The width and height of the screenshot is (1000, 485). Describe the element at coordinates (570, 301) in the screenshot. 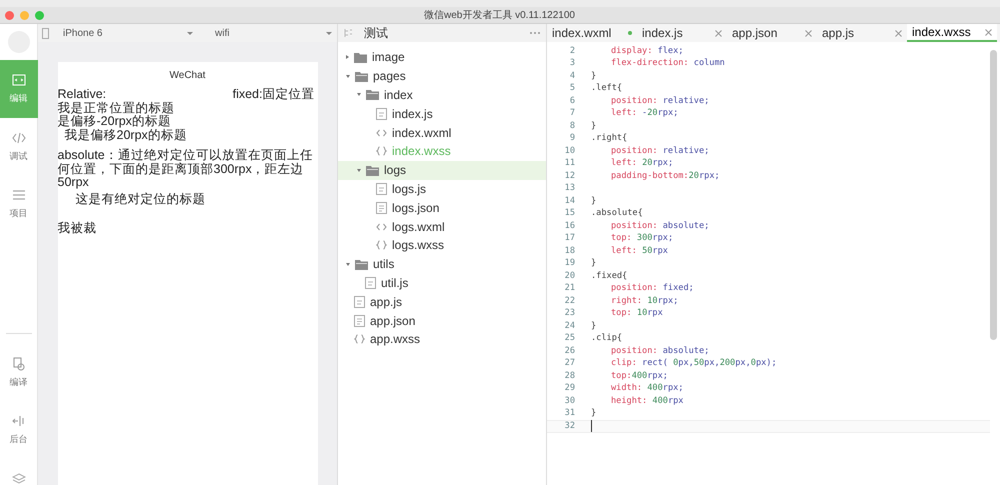

I see `line-number: 22` at that location.